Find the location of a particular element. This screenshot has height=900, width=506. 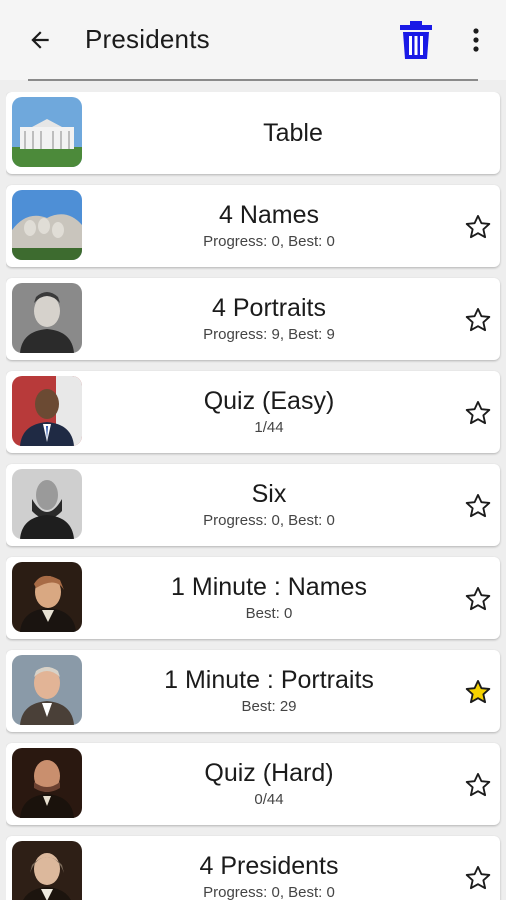

list-item: 4 Portraits Progress: 9, Best: 9 is located at coordinates (253, 319).